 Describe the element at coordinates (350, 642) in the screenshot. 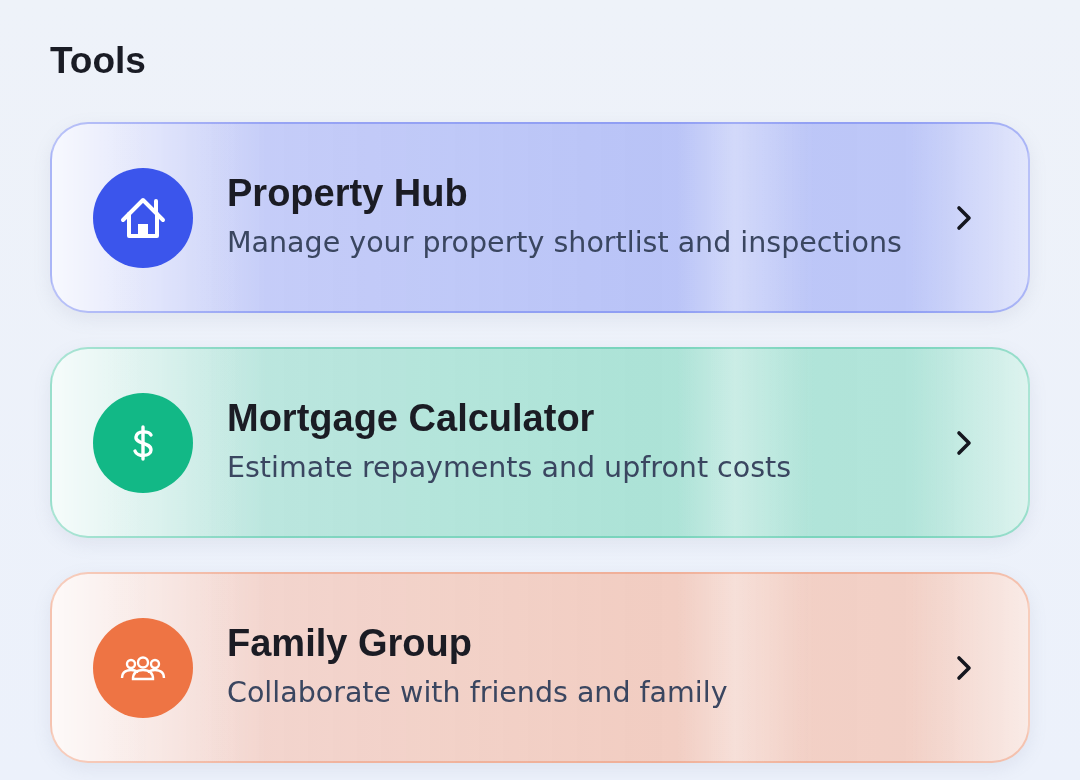

I see `tool-title: Family Group` at that location.